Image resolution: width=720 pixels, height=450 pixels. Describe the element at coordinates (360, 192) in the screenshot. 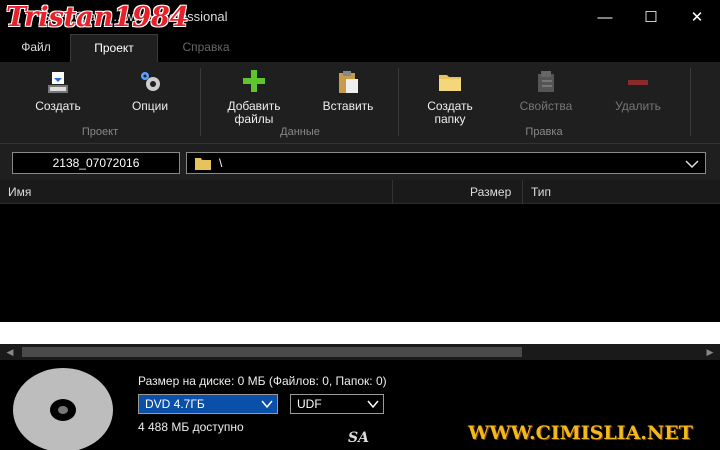

I see `file-list-header: Имя Размер Тип` at that location.